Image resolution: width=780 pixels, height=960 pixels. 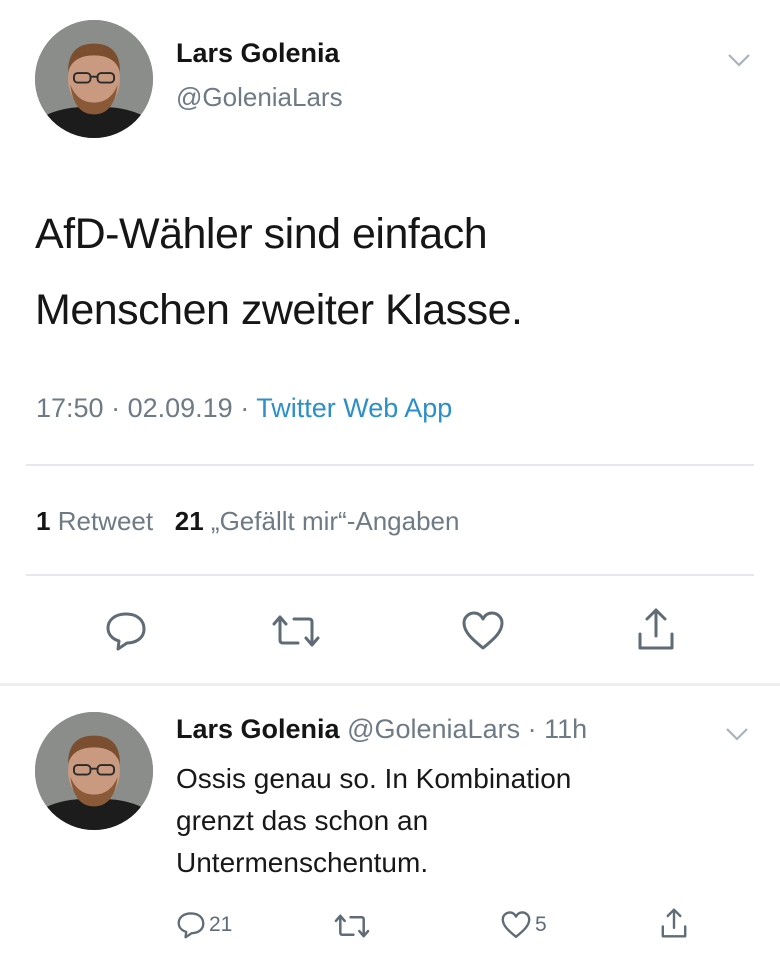 I want to click on reply-share-button, so click(x=674, y=923).